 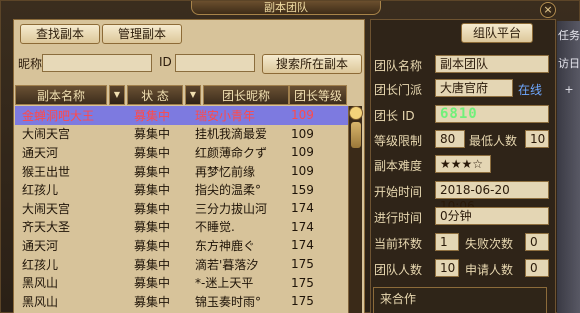 I want to click on dungeon-name-cell: 齐天大圣, so click(x=46, y=227).